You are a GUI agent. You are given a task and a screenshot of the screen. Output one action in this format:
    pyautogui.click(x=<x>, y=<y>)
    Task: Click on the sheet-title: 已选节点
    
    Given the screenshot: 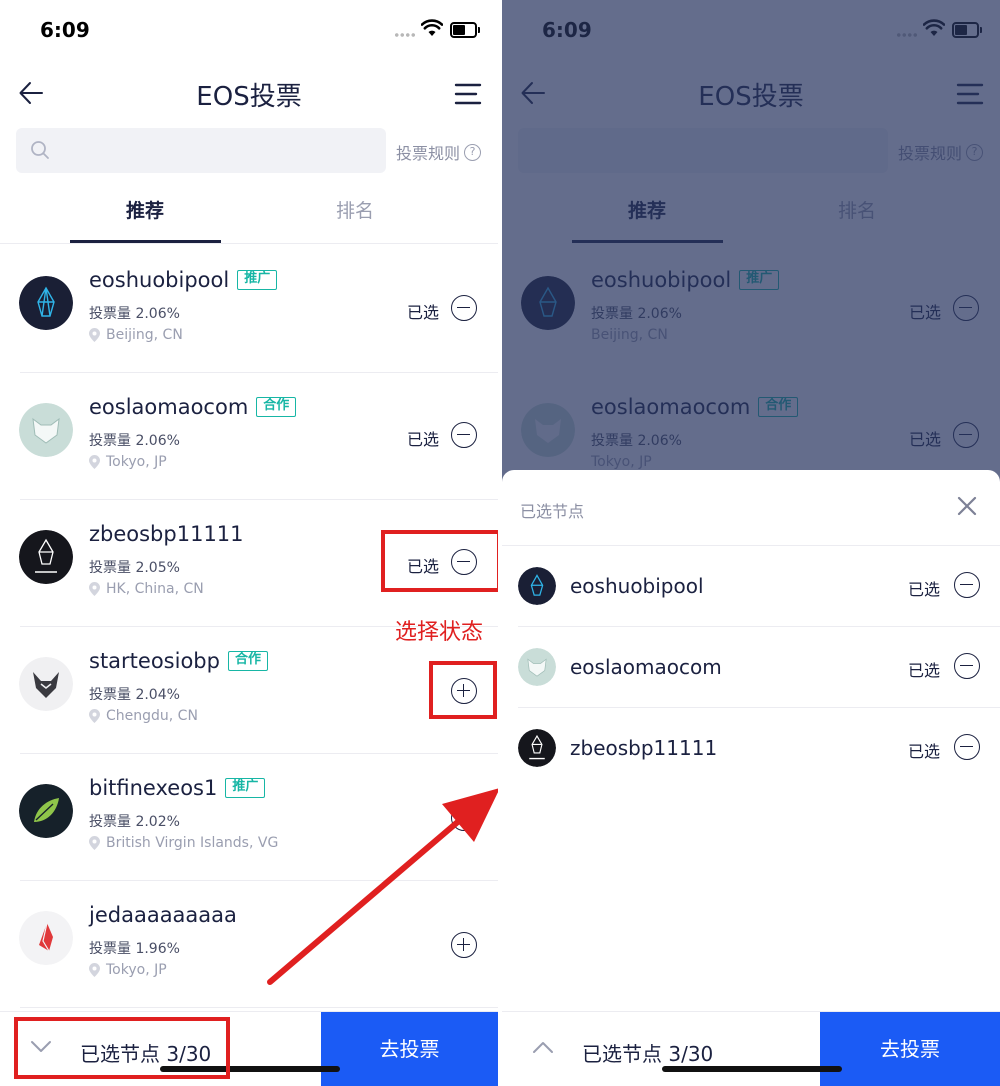 What is the action you would take?
    pyautogui.click(x=552, y=511)
    